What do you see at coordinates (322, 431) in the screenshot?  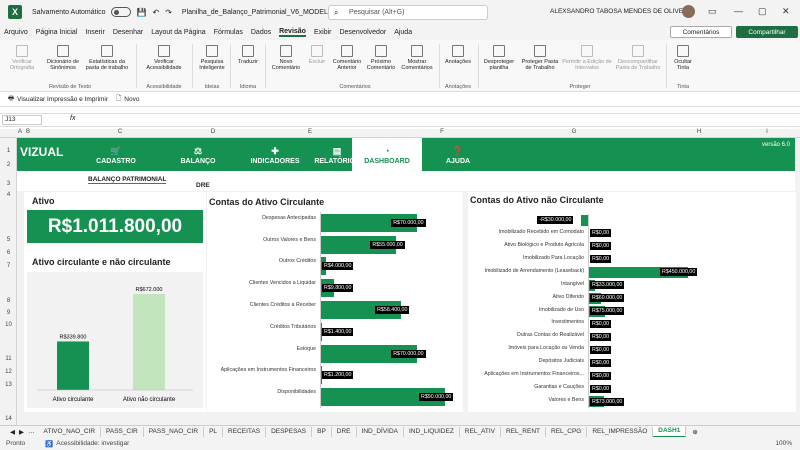 I see `sheet-tab-bp: BP` at bounding box center [322, 431].